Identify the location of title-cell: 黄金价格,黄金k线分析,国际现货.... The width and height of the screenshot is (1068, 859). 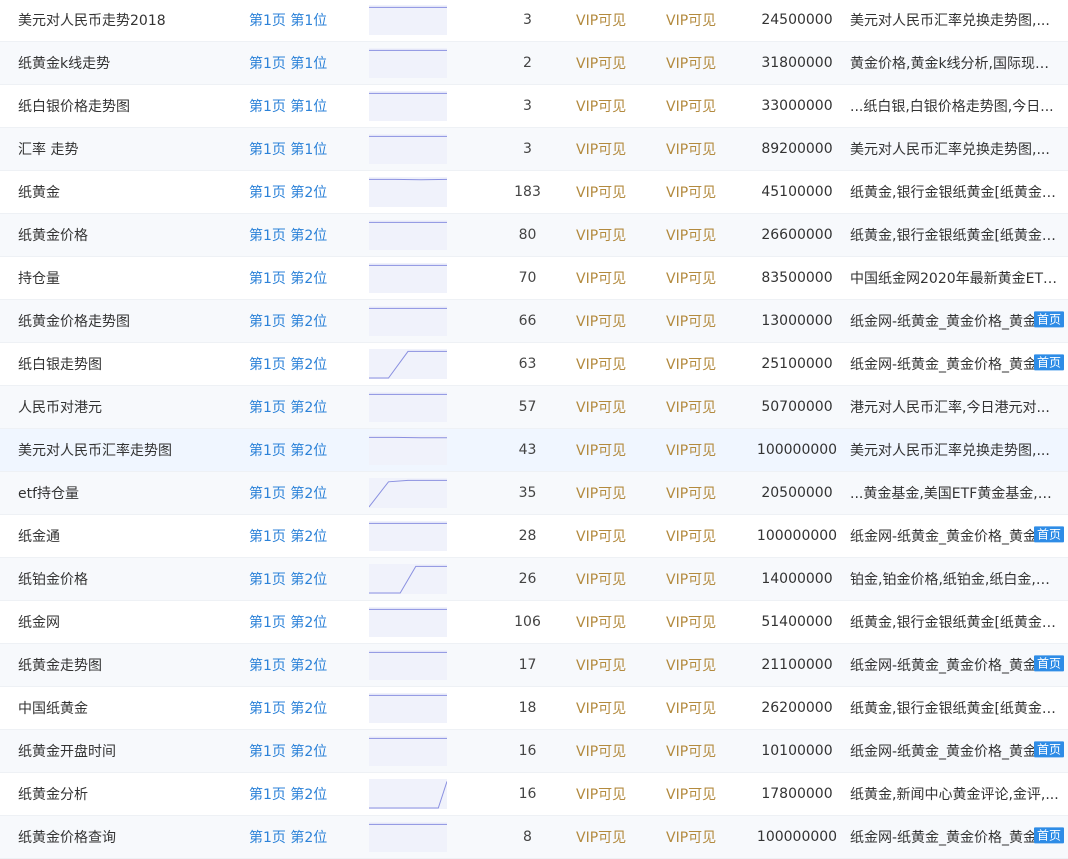
(959, 62).